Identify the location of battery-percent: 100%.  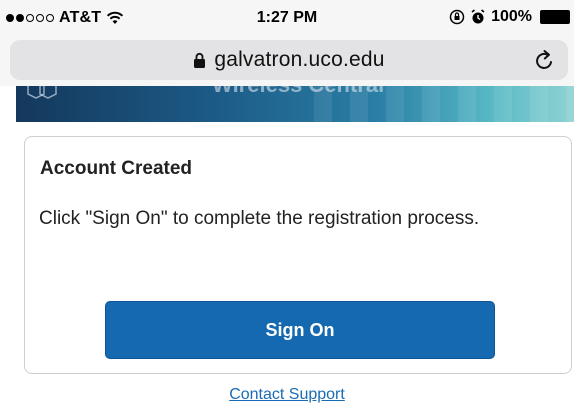
(511, 16).